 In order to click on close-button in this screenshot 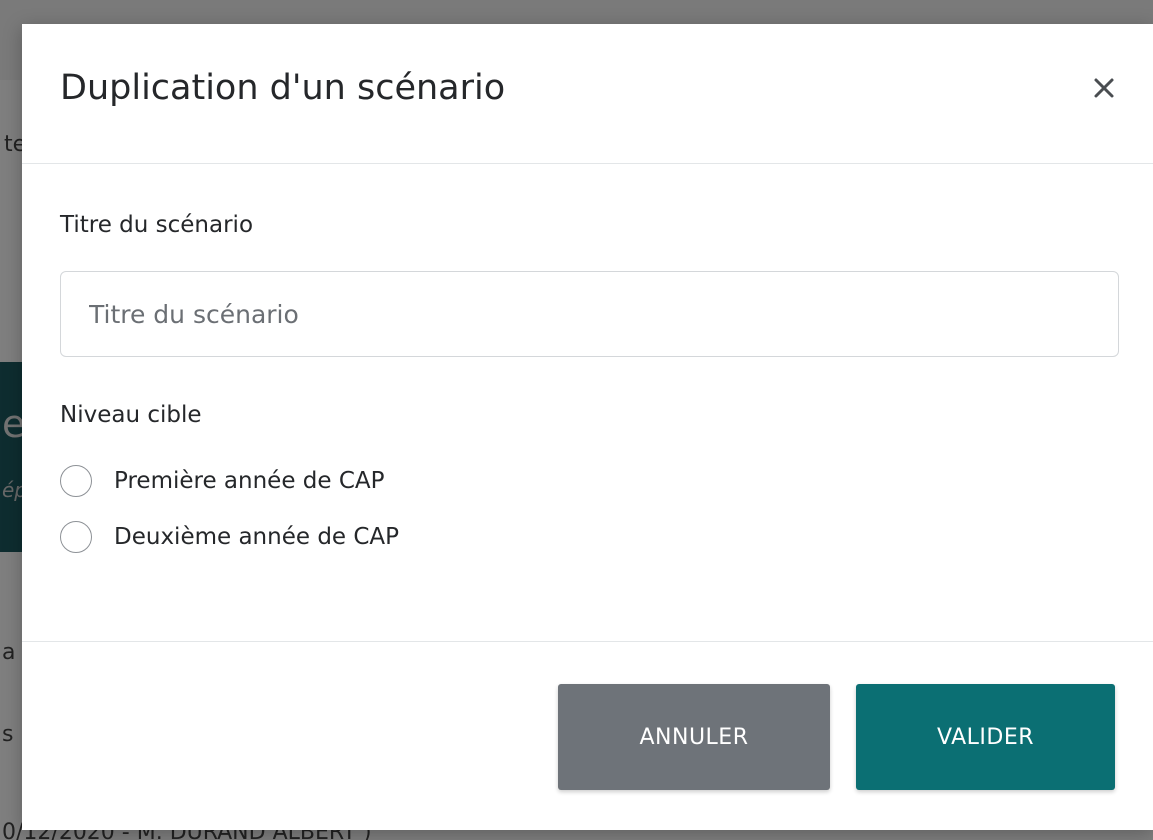, I will do `click(1104, 88)`.